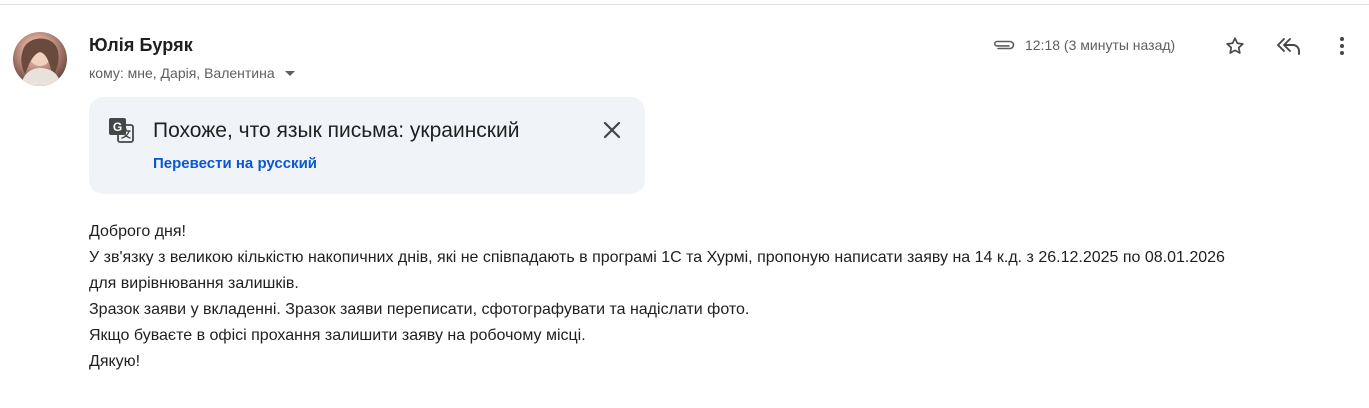  Describe the element at coordinates (141, 45) in the screenshot. I see `sender-name: Юлія Буряк` at that location.